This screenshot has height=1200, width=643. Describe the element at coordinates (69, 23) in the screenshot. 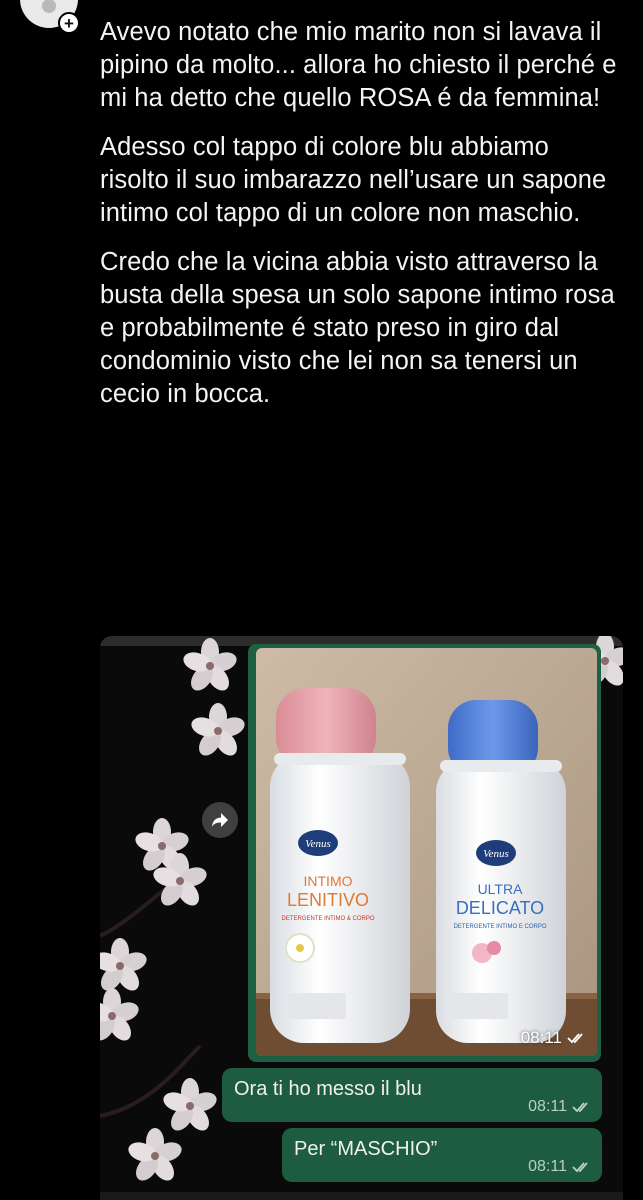

I see `plus-icon: +` at that location.